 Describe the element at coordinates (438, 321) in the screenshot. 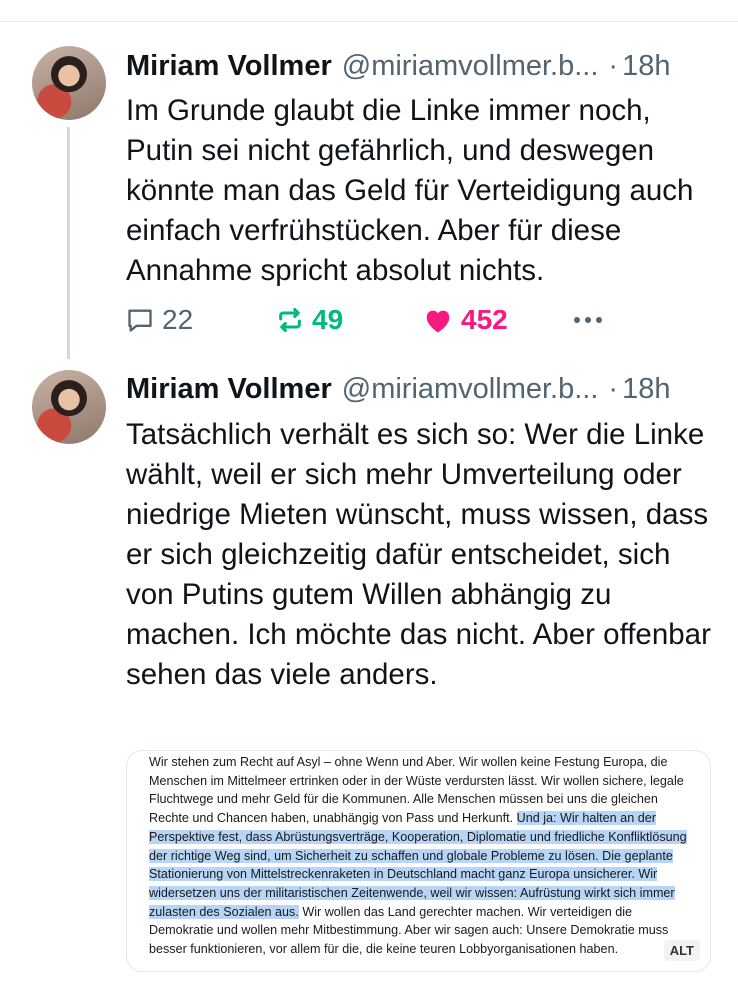

I see `heart-icon` at that location.